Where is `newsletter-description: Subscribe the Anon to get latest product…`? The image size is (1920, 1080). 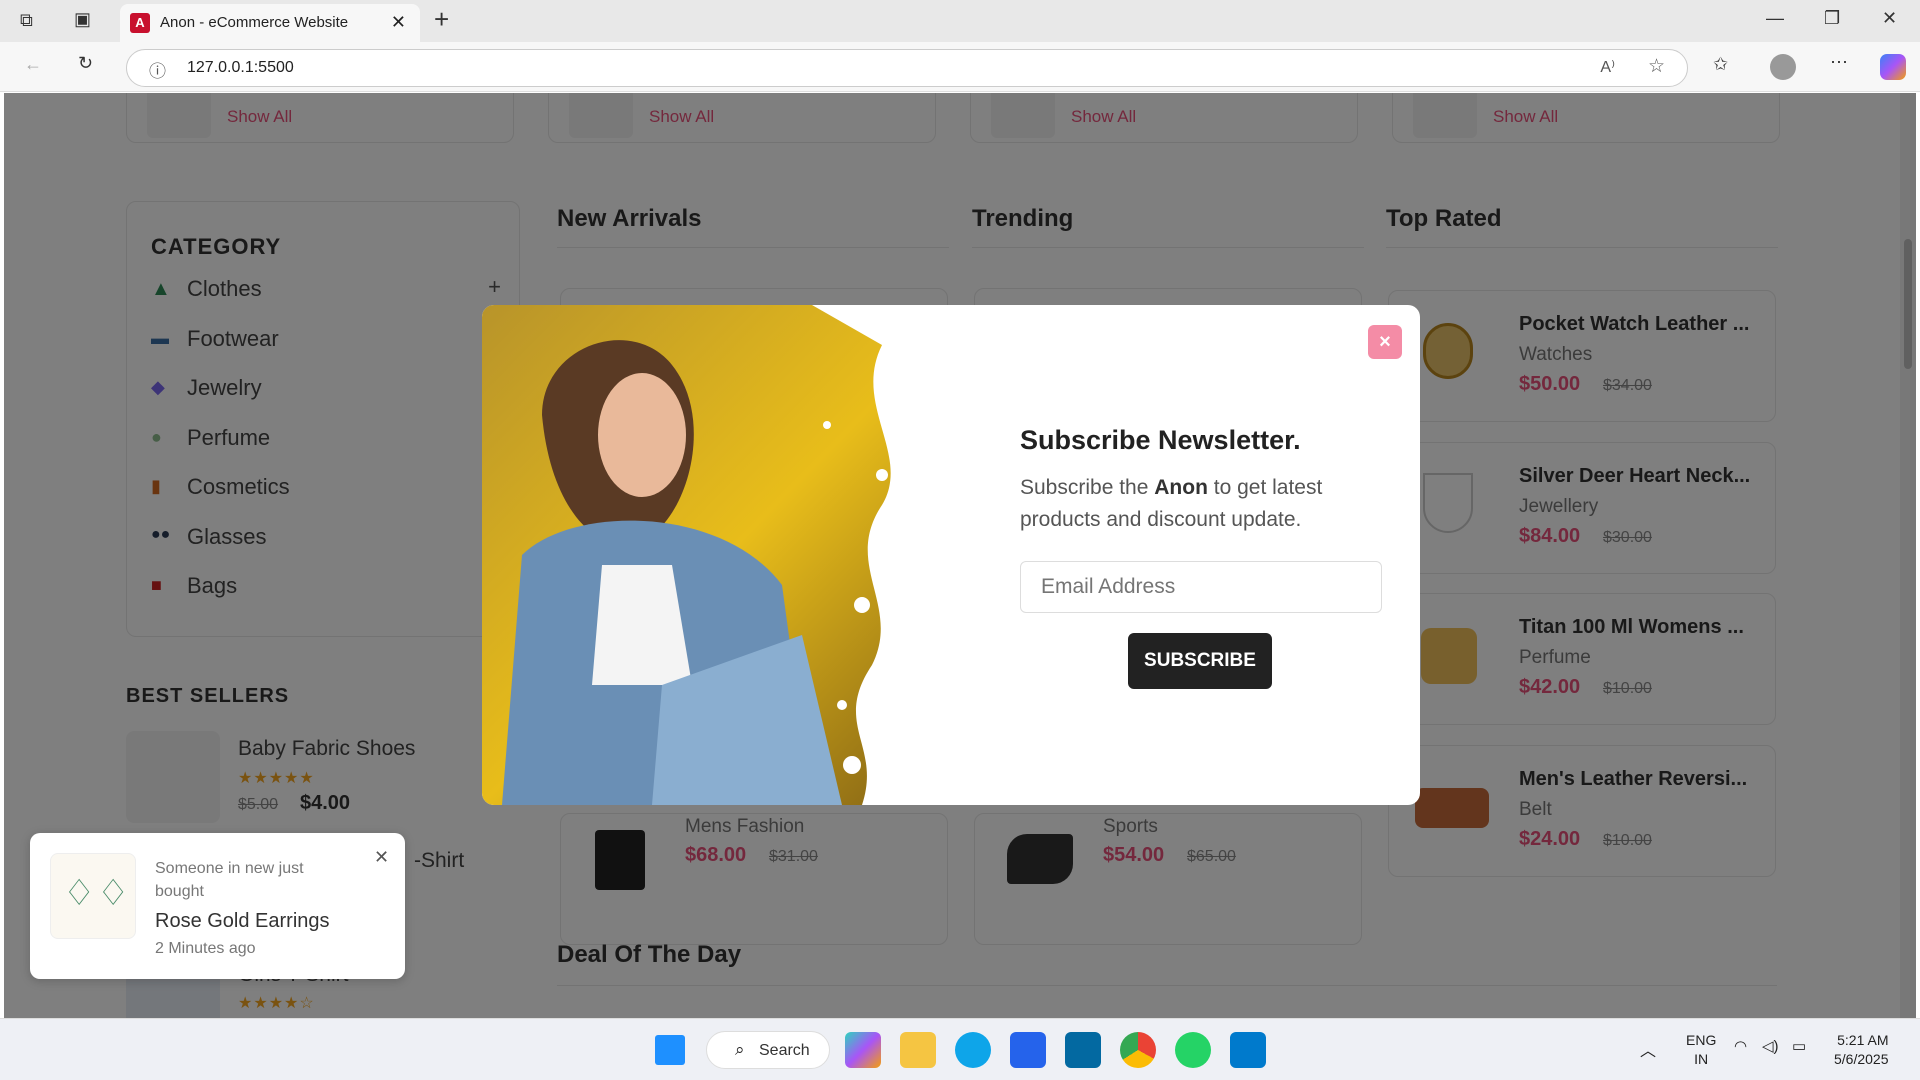
newsletter-description: Subscribe the Anon to get latest product… is located at coordinates (1190, 504).